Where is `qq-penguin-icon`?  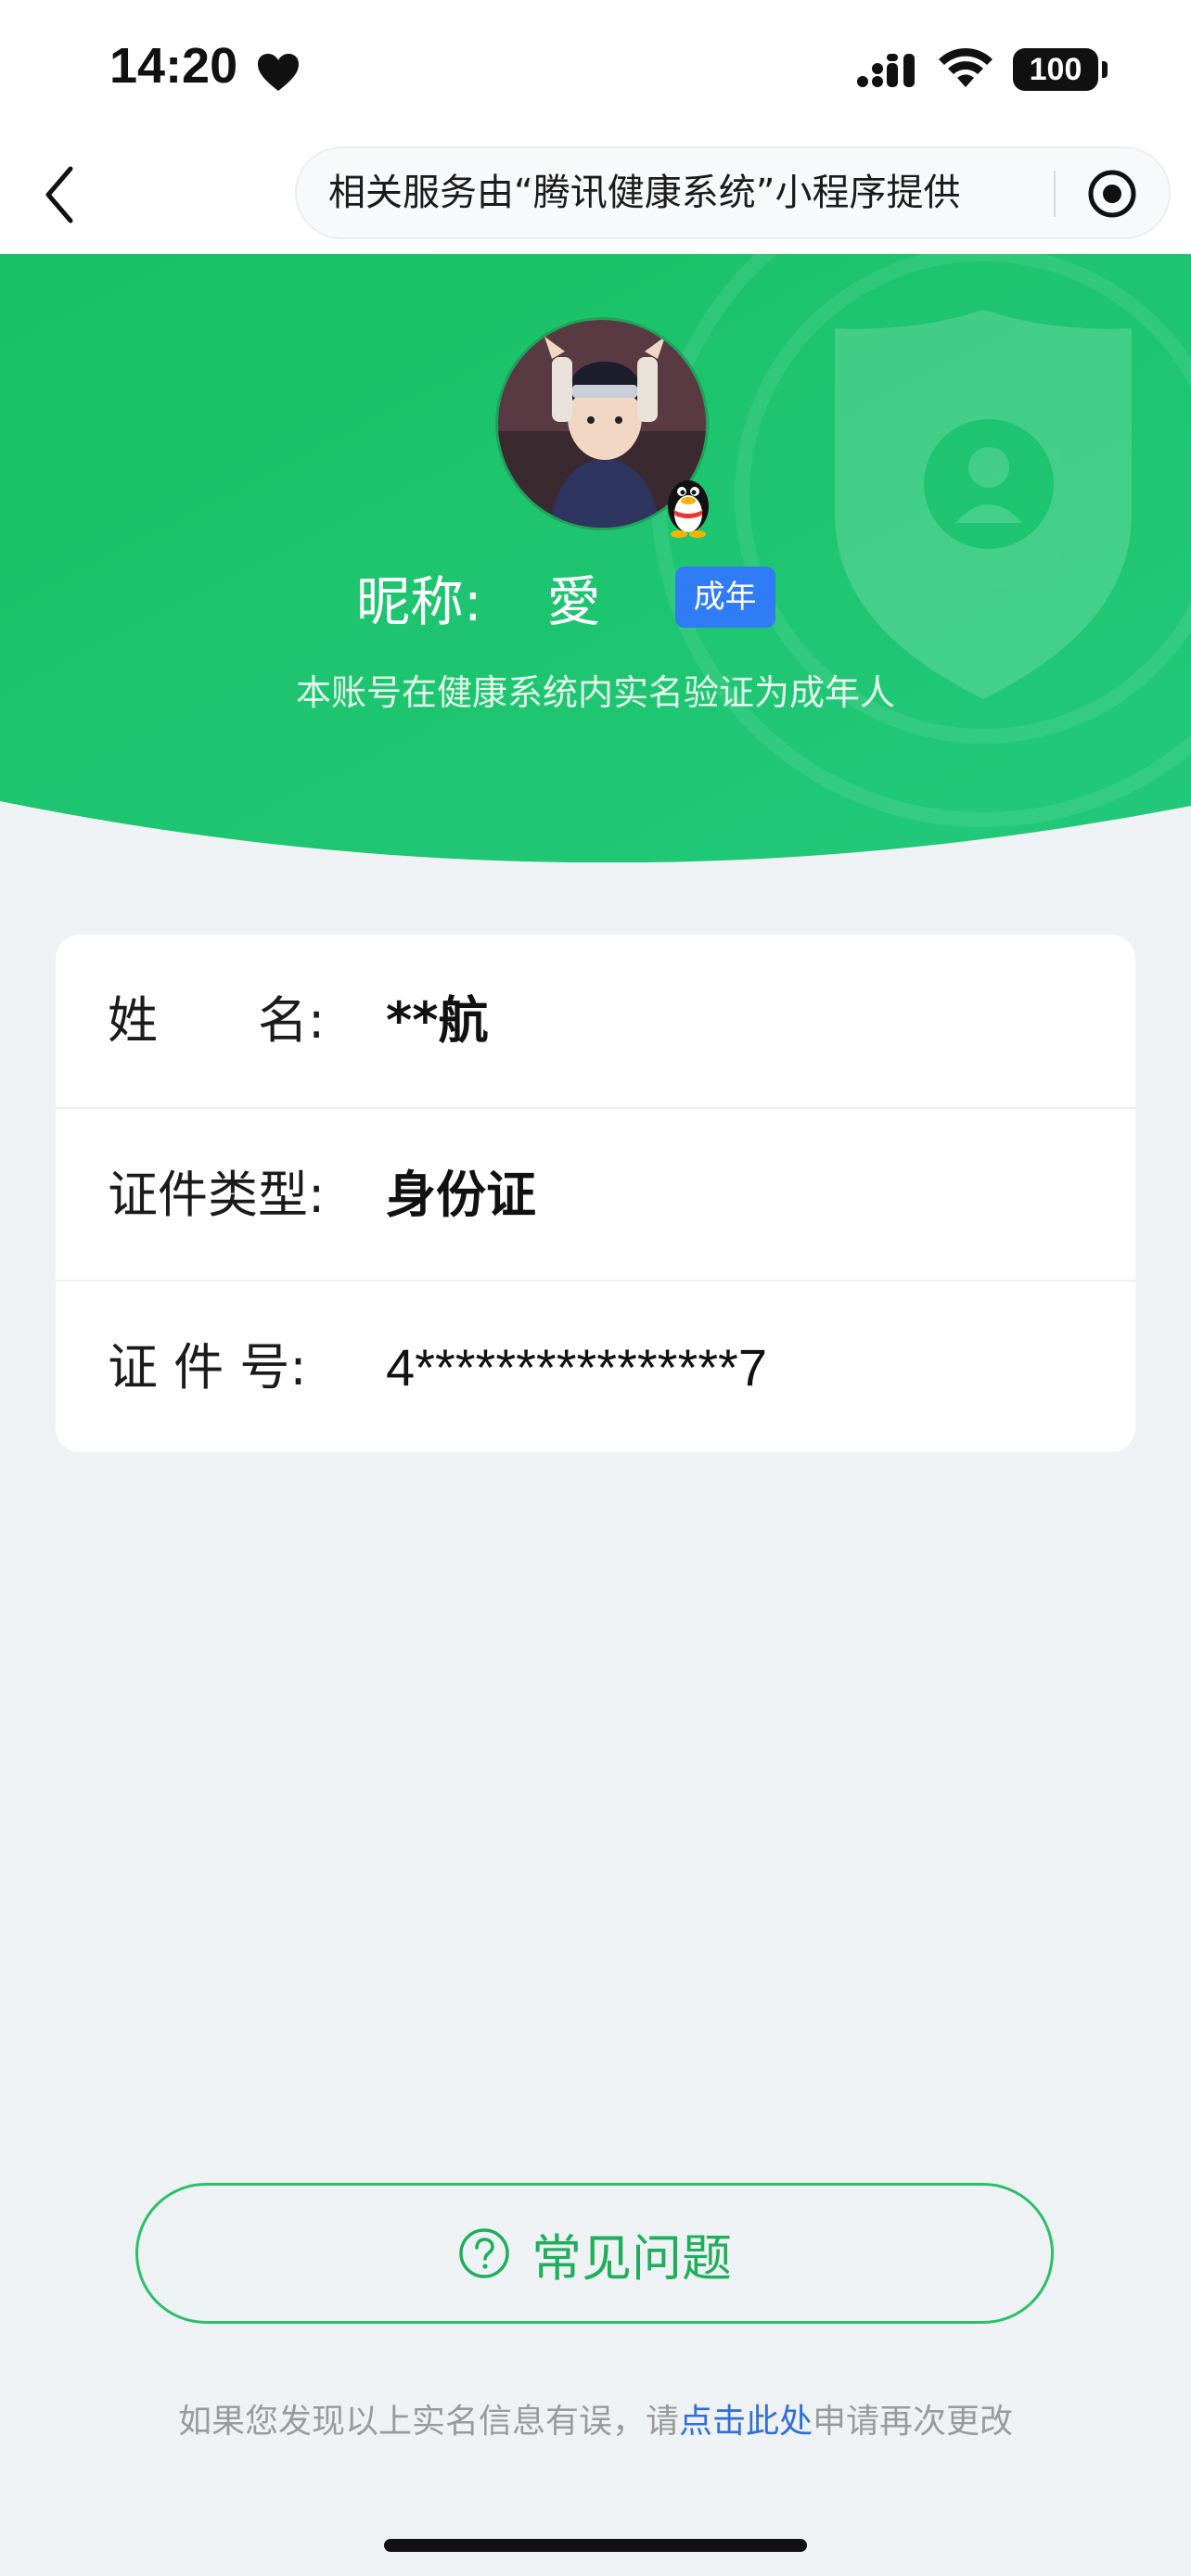 qq-penguin-icon is located at coordinates (688, 509).